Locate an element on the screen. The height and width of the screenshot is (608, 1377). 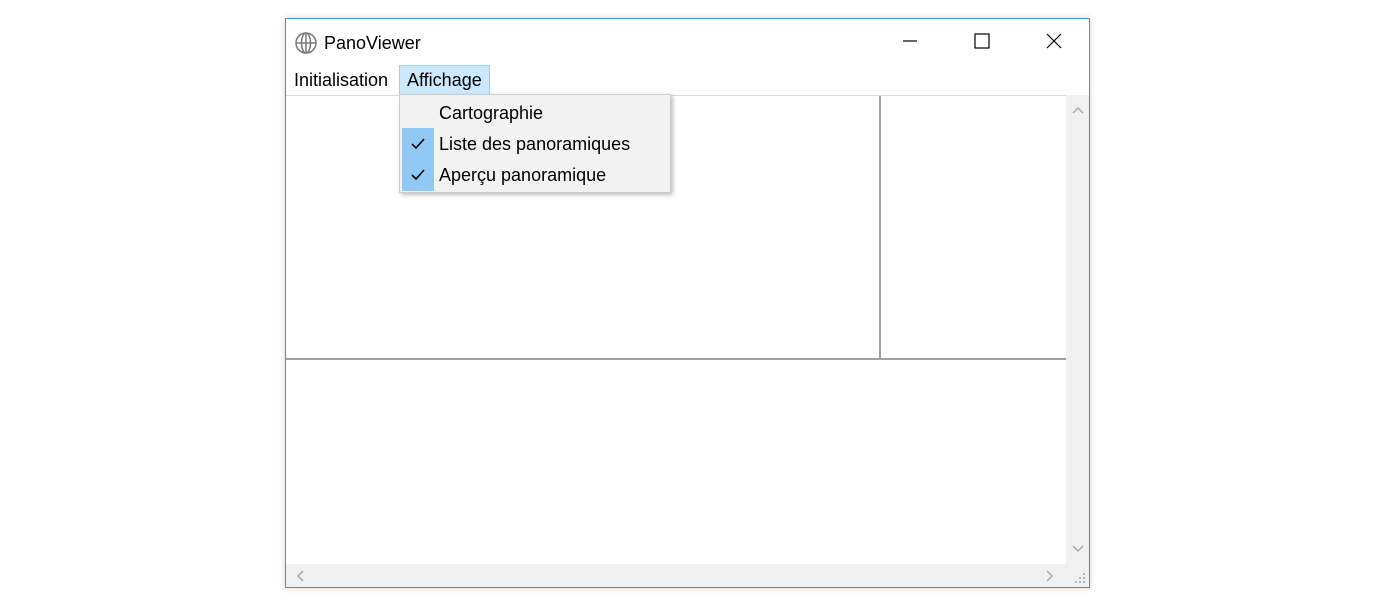
menu-bar: Initialisation Affichage is located at coordinates (687, 80).